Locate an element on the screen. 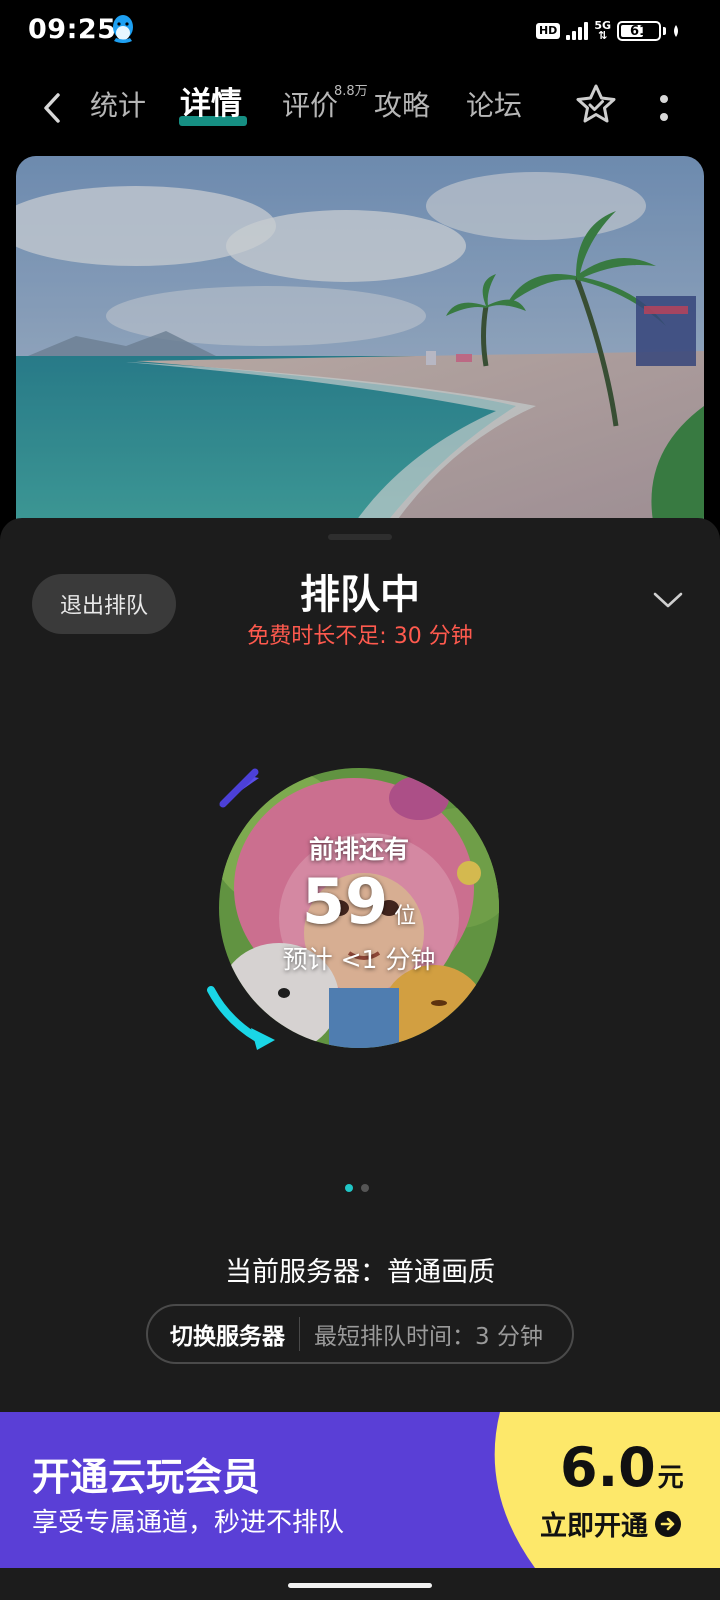  chevron-down-icon is located at coordinates (668, 600).